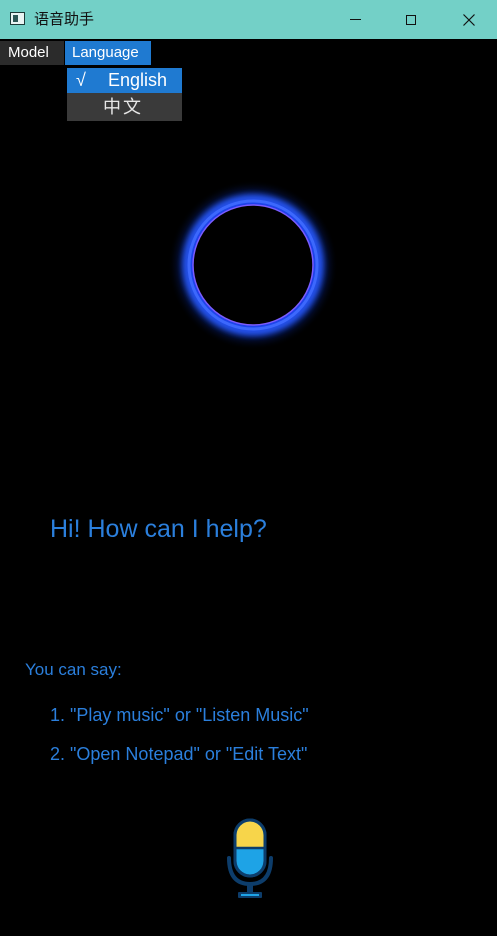 The height and width of the screenshot is (936, 497). I want to click on maximize-button, so click(411, 19).